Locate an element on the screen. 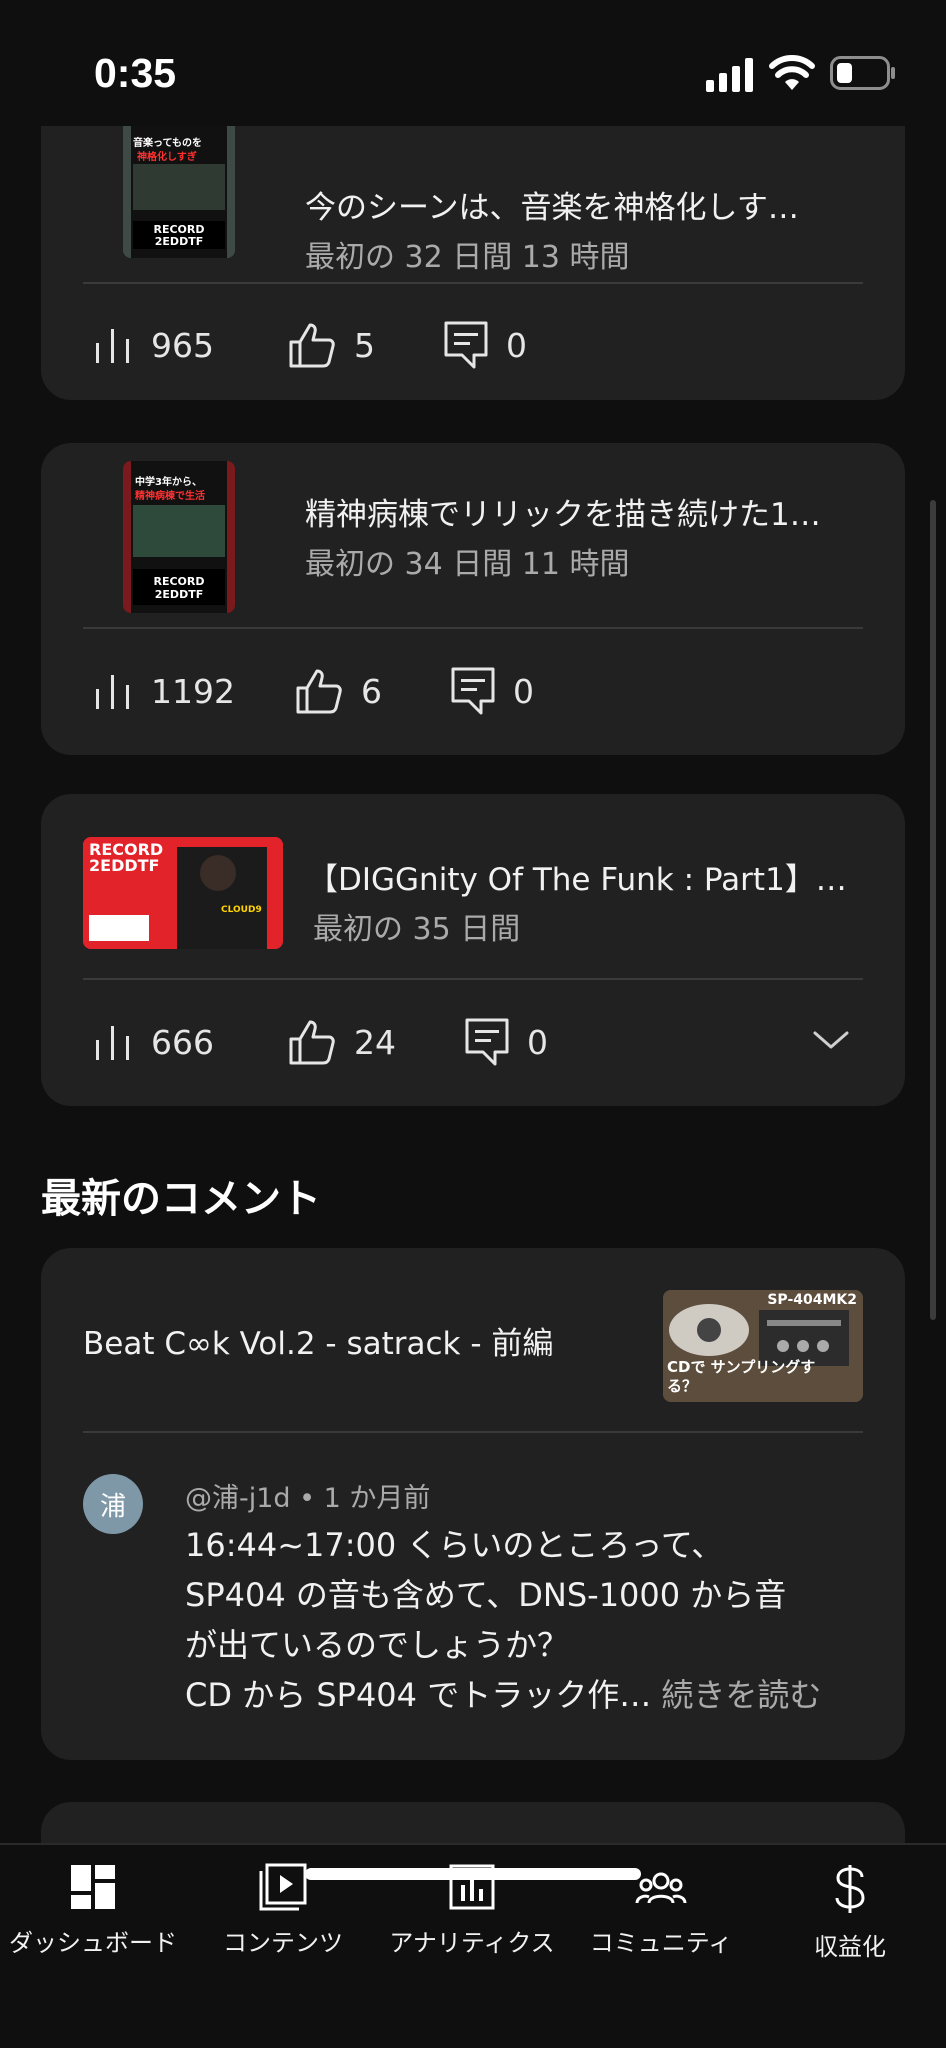 Image resolution: width=946 pixels, height=2048 pixels. thumb-caption-bottom: CDで サンプリングする？ is located at coordinates (741, 1376).